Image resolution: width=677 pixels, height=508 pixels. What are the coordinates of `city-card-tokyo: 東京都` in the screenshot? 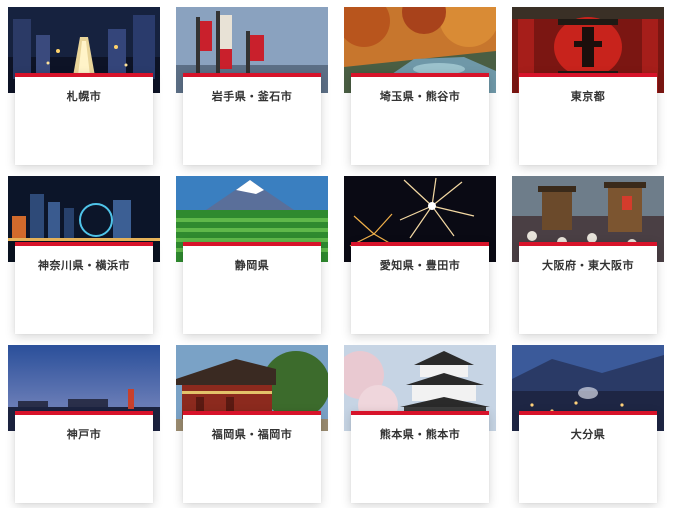 It's located at (588, 86).